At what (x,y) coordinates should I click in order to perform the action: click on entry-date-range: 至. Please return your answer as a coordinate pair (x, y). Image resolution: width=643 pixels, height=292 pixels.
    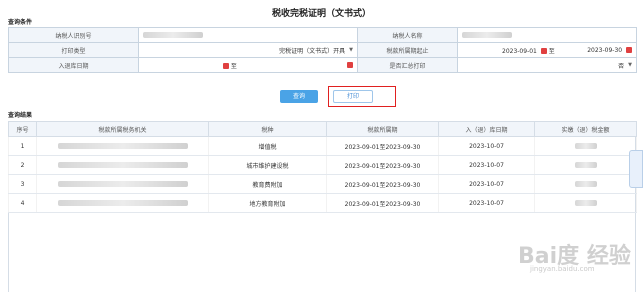
    Looking at the image, I should click on (248, 65).